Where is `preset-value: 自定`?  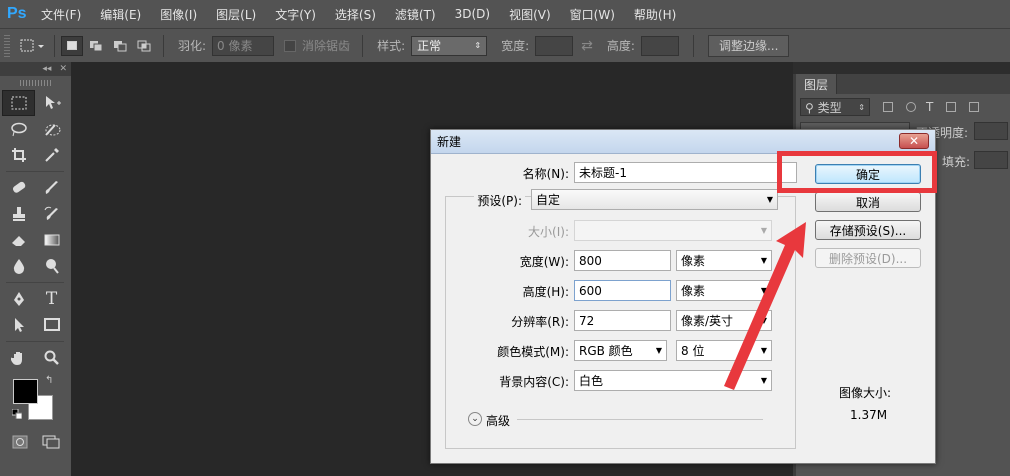
preset-value: 自定 is located at coordinates (548, 200).